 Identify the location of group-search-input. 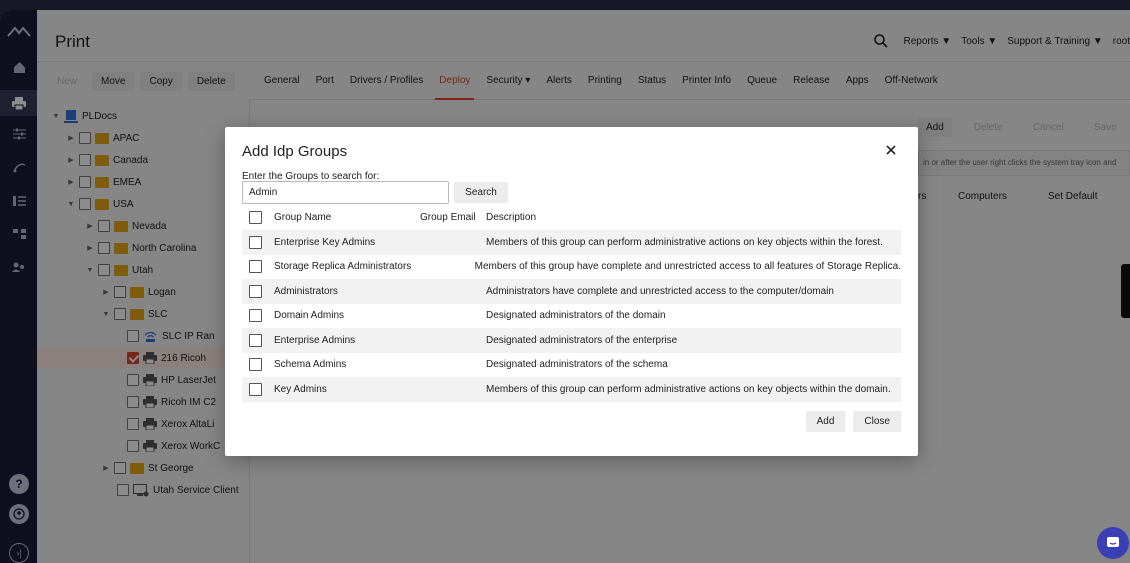
(345, 192).